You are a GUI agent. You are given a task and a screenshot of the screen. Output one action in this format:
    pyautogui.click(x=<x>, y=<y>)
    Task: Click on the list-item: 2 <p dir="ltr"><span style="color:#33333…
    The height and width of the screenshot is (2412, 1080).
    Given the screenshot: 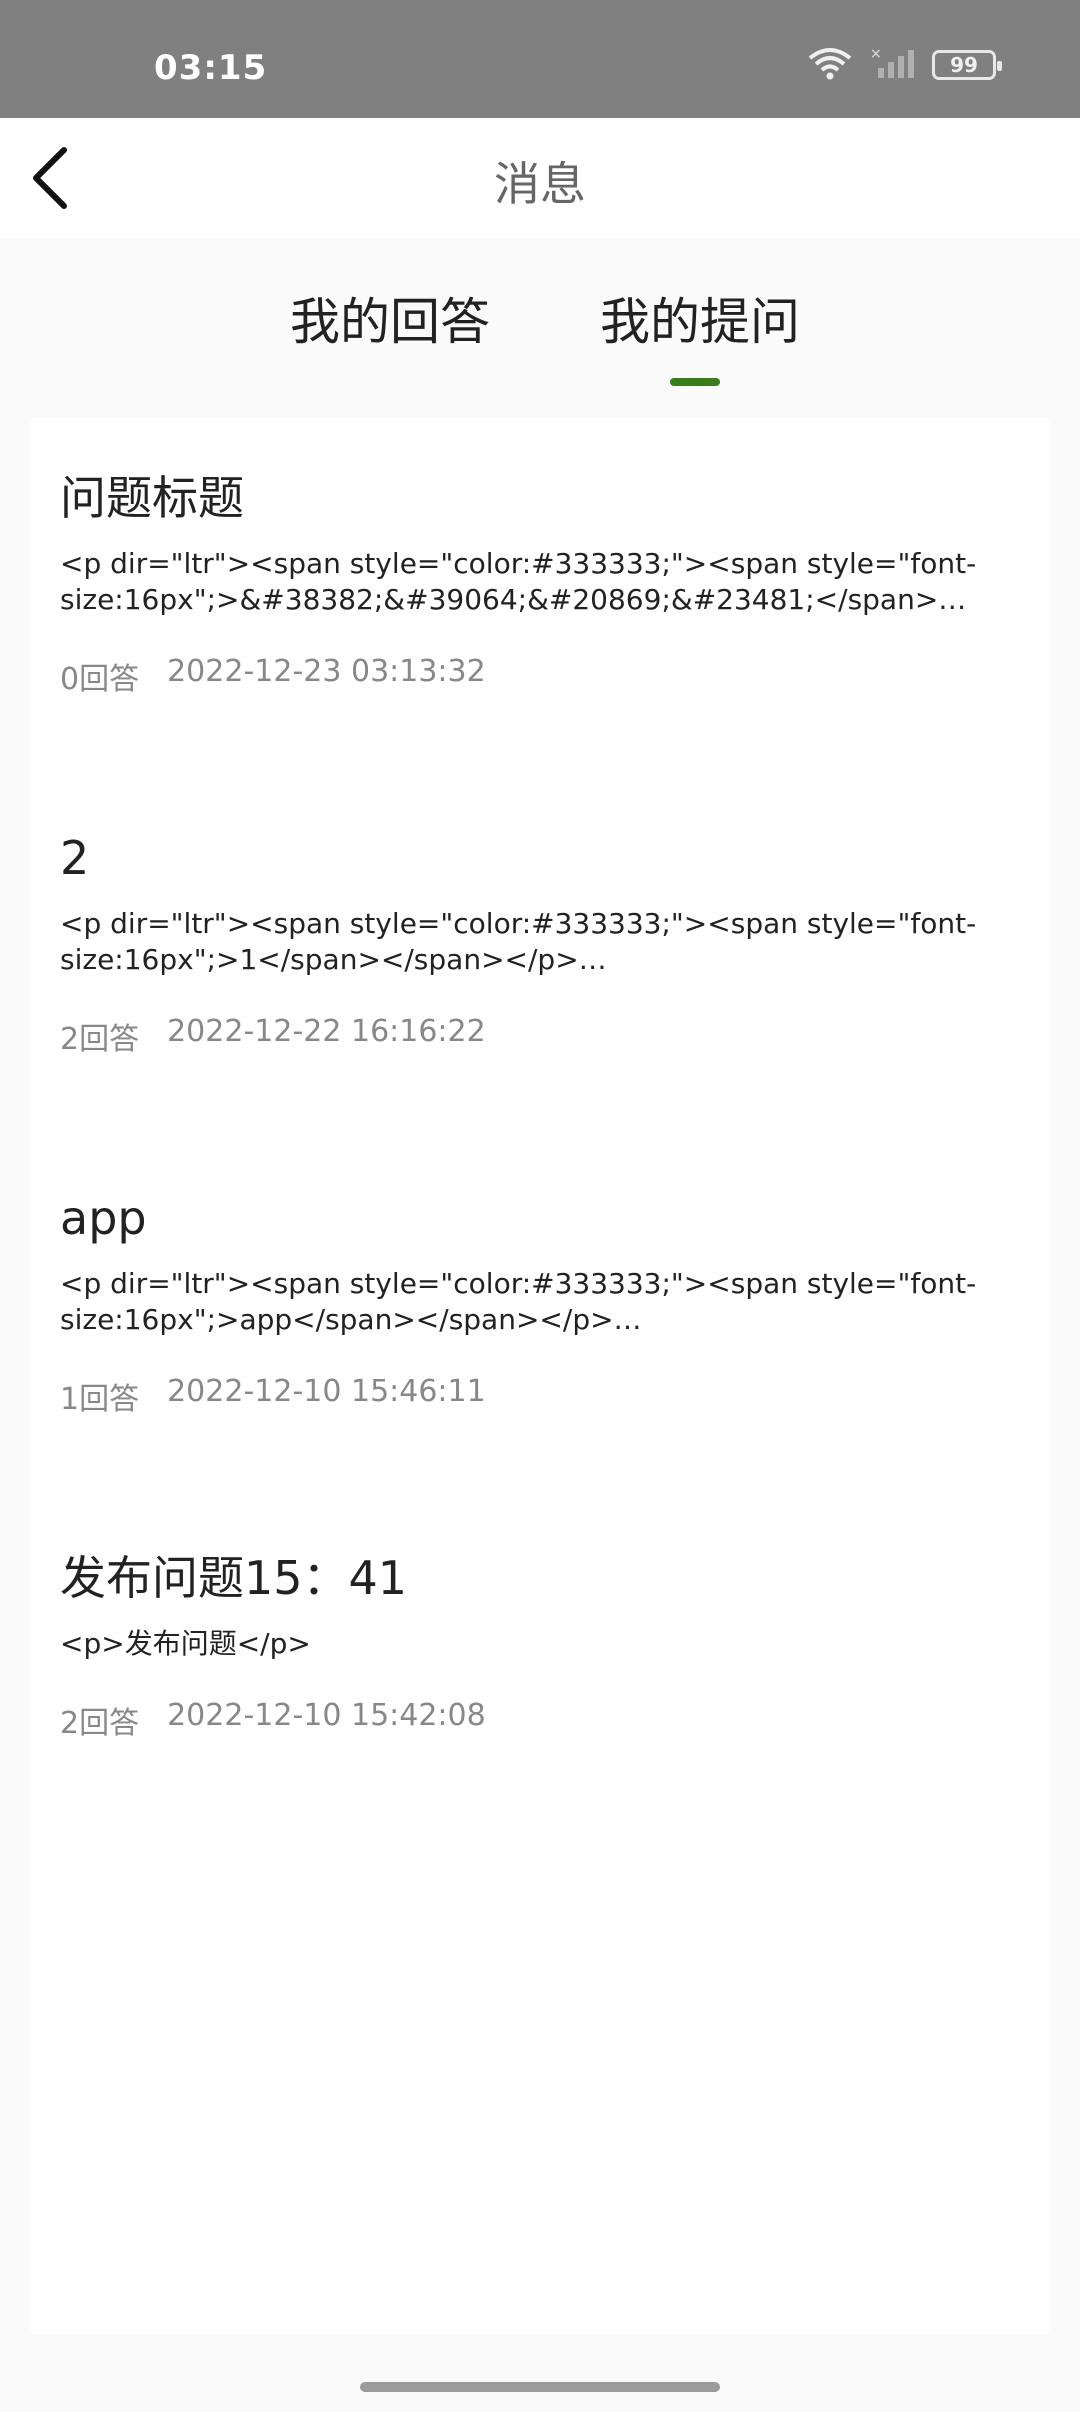 What is the action you would take?
    pyautogui.click(x=550, y=943)
    